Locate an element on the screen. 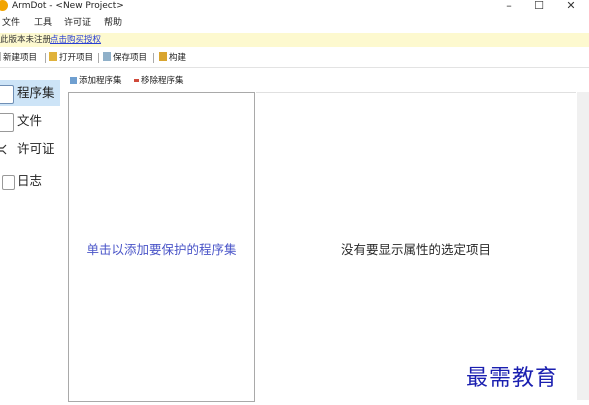 The width and height of the screenshot is (589, 405). sidebar-item-files: 文件 is located at coordinates (30, 121).